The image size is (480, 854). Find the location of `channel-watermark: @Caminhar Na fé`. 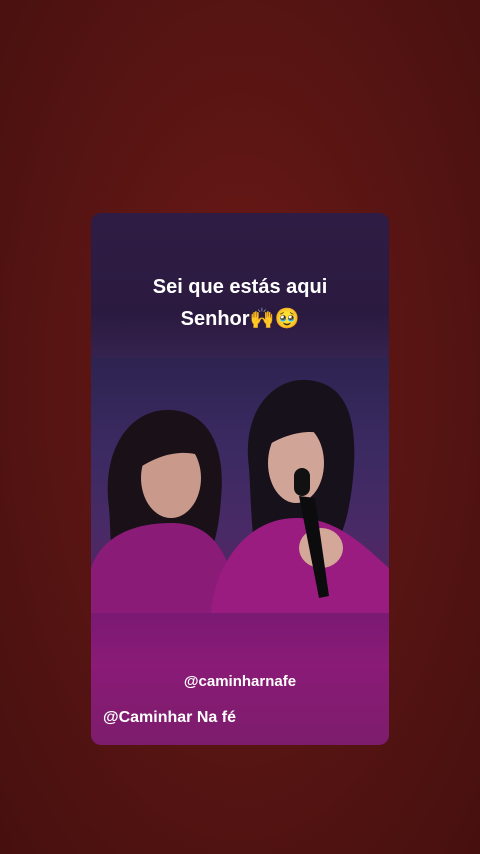

channel-watermark: @Caminhar Na fé is located at coordinates (169, 717).